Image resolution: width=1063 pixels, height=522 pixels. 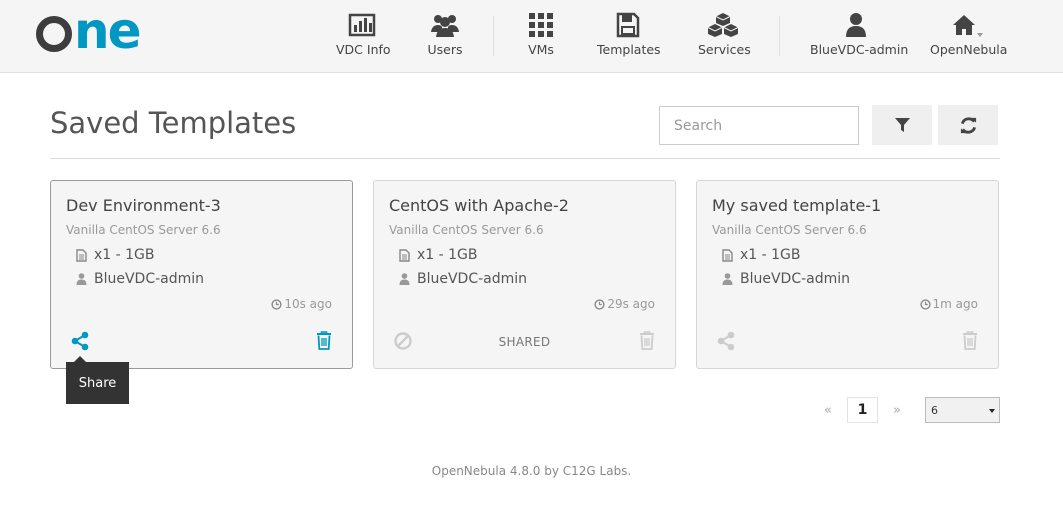 I want to click on chevron-down-icon, so click(x=992, y=411).